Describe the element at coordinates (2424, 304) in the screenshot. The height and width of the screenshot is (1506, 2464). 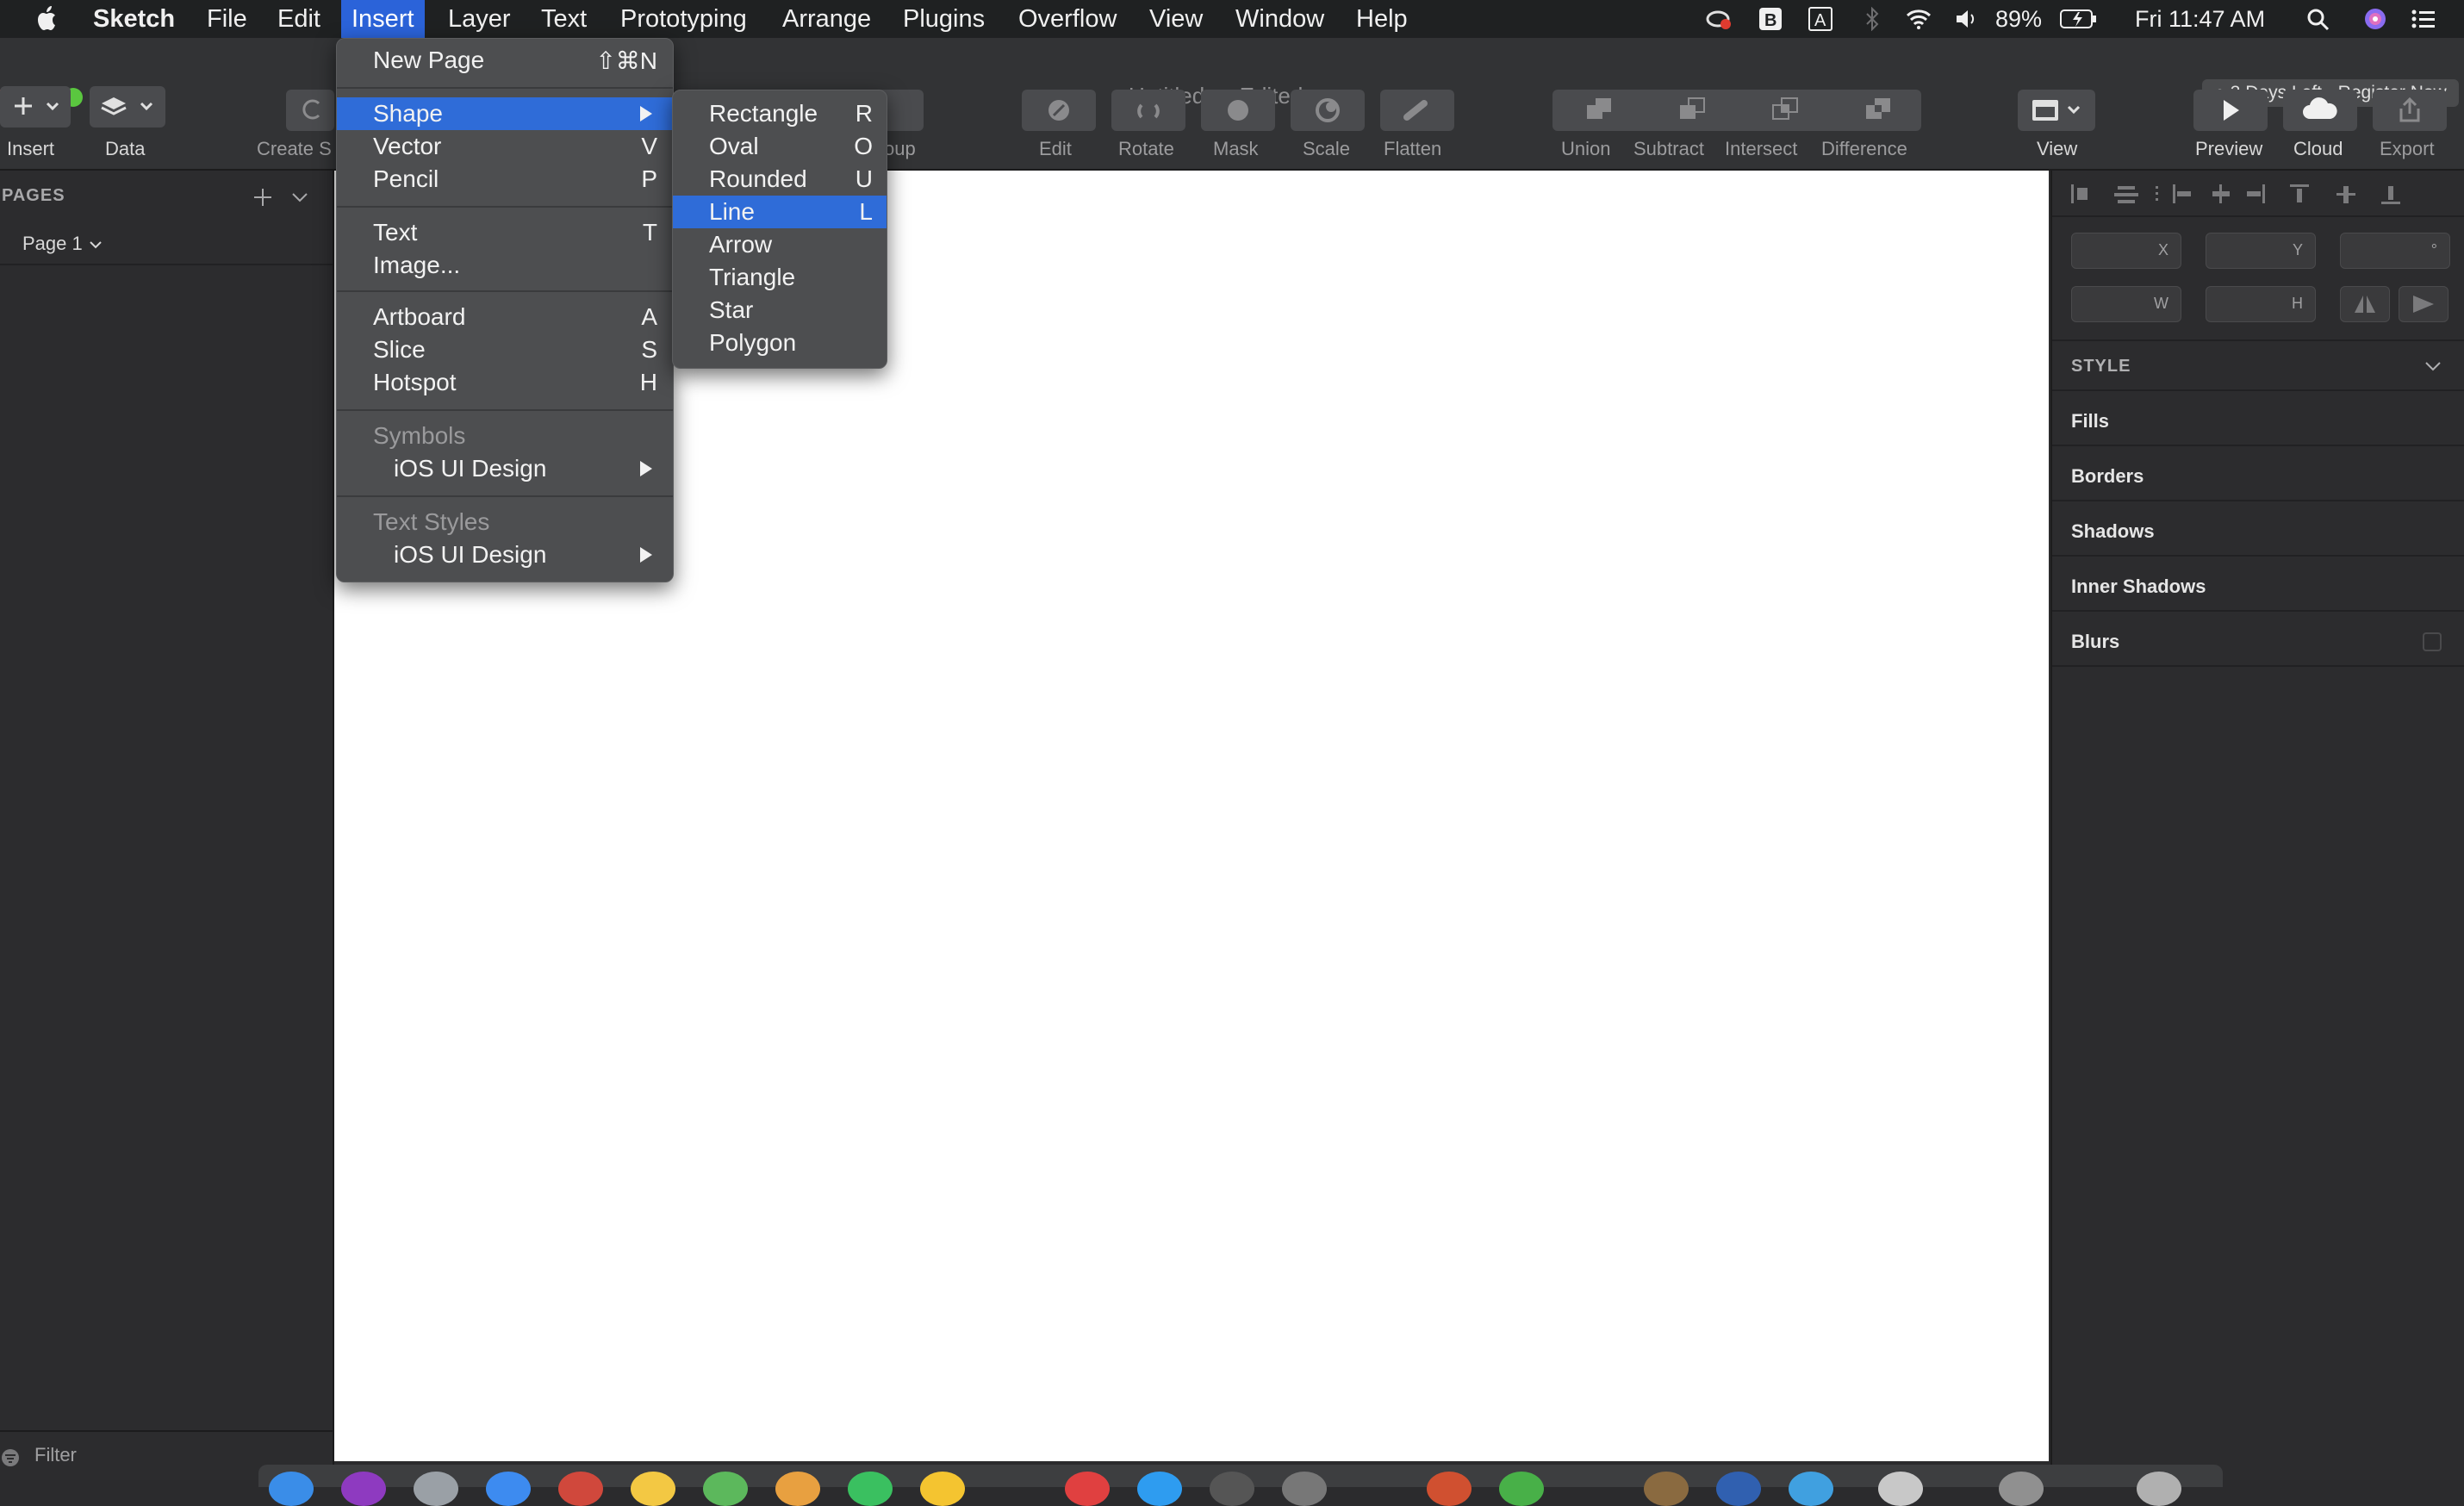
I see `flip-vertical-button` at that location.